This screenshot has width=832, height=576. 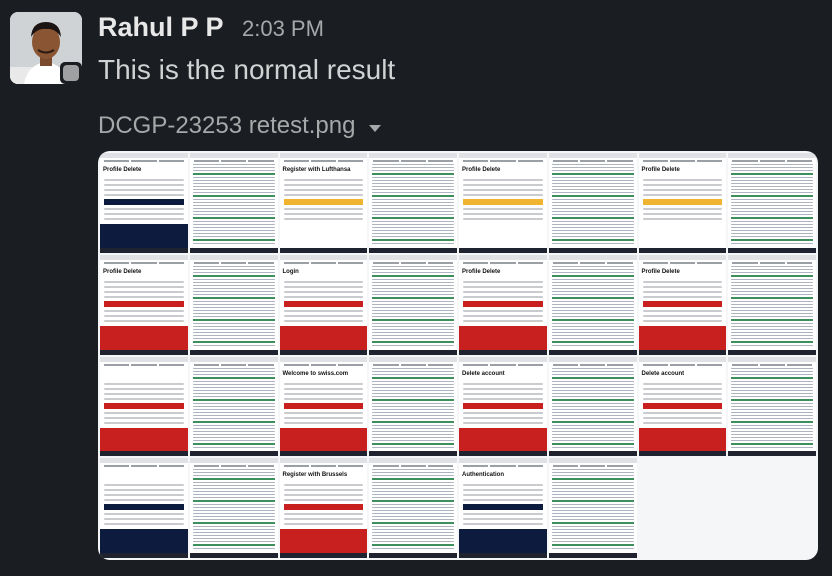 I want to click on screenshot-tile: Authentication, so click(x=503, y=508).